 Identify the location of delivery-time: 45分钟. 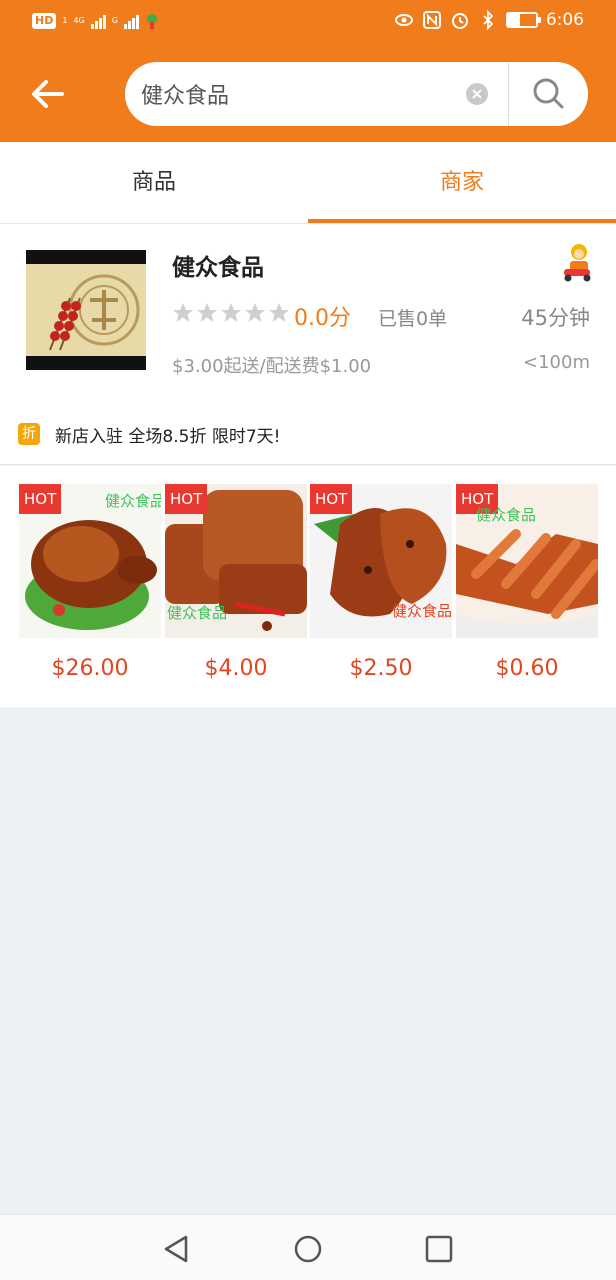
(555, 318).